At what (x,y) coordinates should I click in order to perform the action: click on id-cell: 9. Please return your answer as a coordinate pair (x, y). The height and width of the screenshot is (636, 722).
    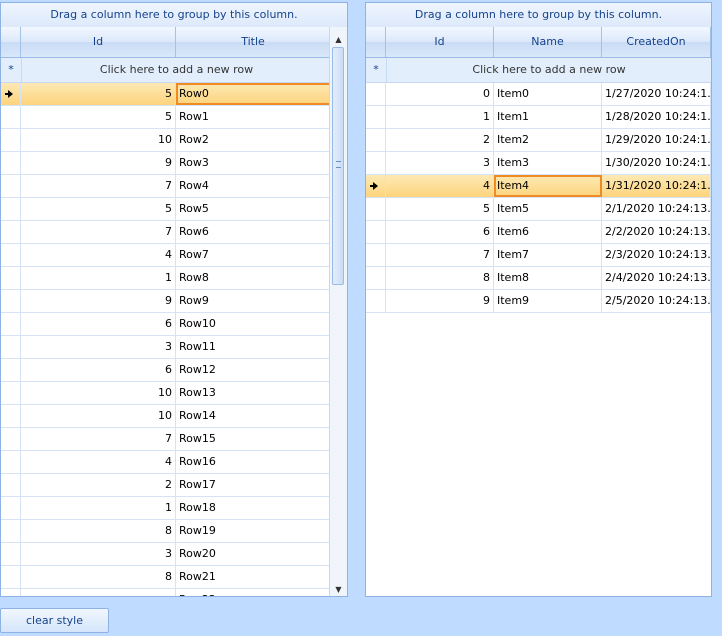
    Looking at the image, I should click on (440, 301).